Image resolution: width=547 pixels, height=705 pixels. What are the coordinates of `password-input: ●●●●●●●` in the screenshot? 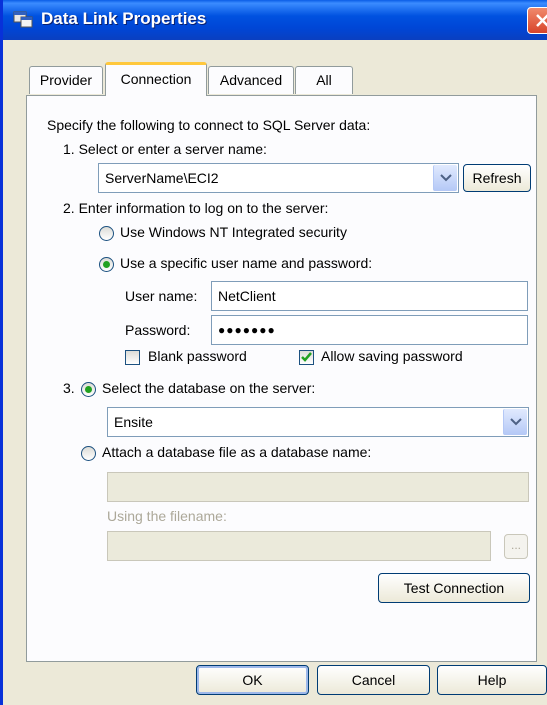 It's located at (369, 330).